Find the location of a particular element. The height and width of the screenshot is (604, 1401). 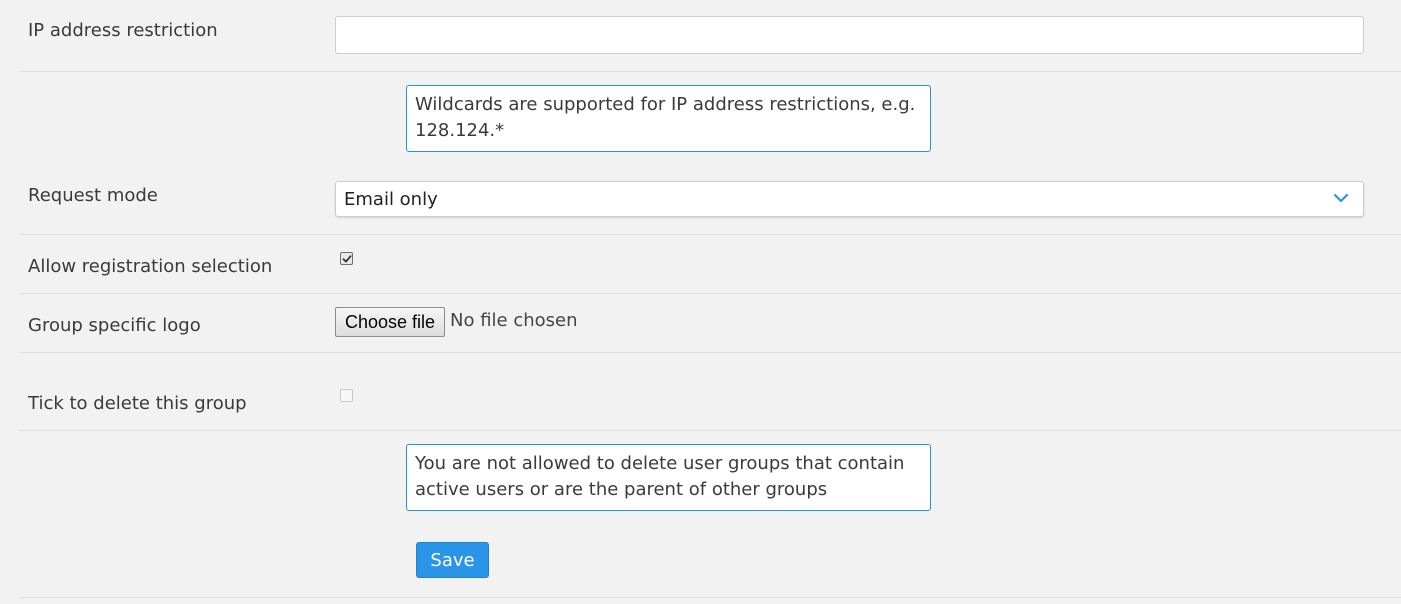

request-mode-select: Email only is located at coordinates (849, 199).